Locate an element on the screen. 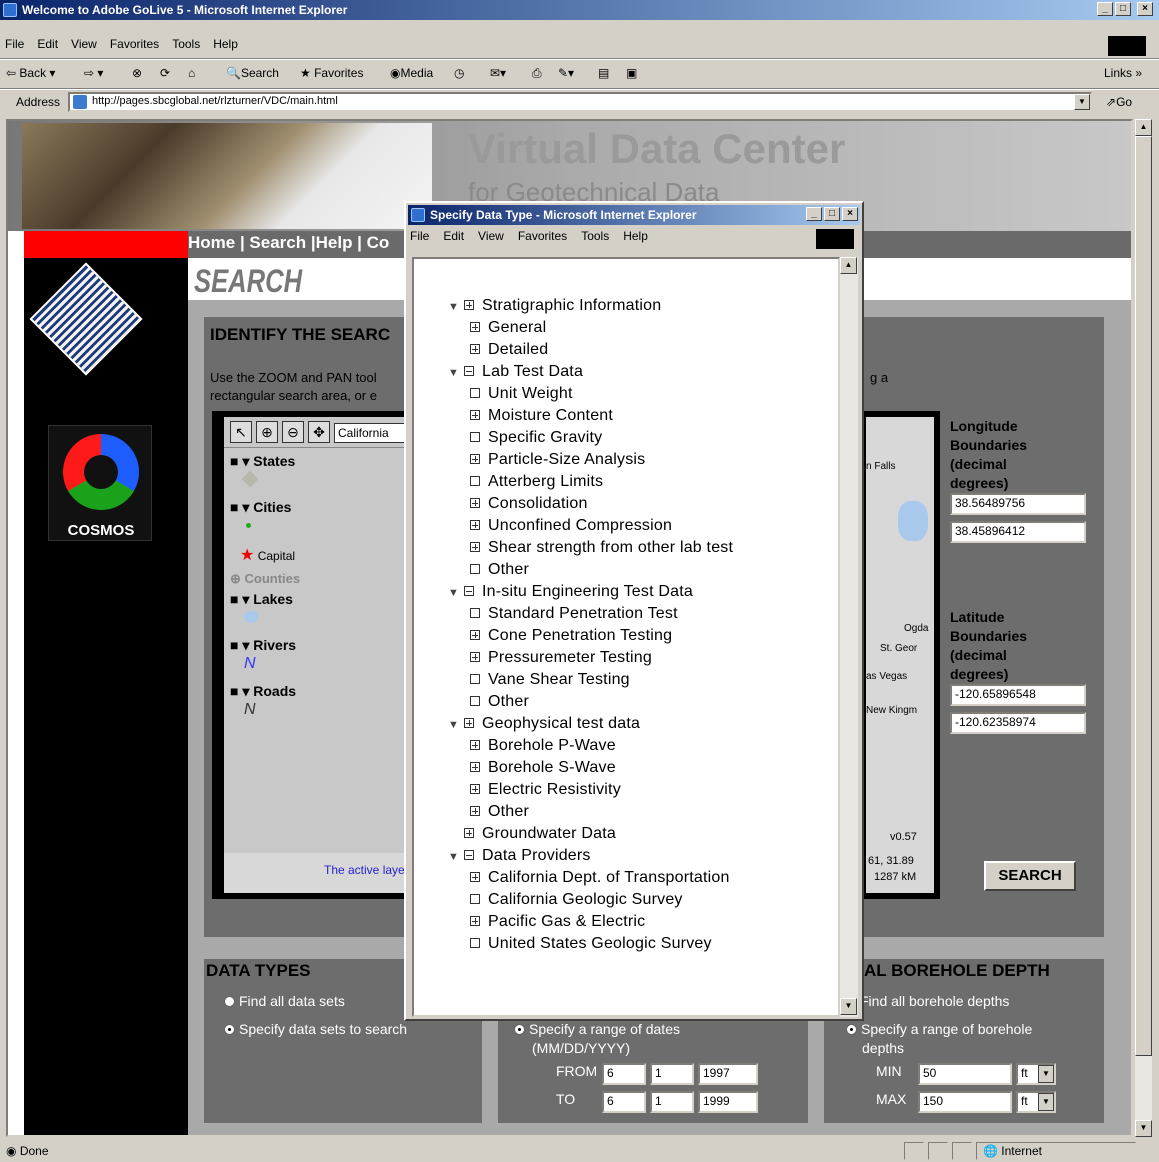  map-canvas is located at coordinates (900, 636).